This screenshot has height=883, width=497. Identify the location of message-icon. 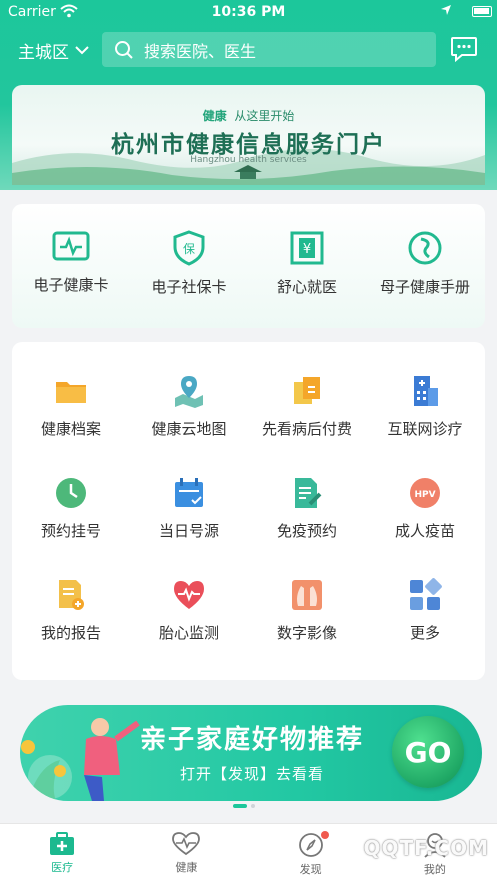
(464, 49).